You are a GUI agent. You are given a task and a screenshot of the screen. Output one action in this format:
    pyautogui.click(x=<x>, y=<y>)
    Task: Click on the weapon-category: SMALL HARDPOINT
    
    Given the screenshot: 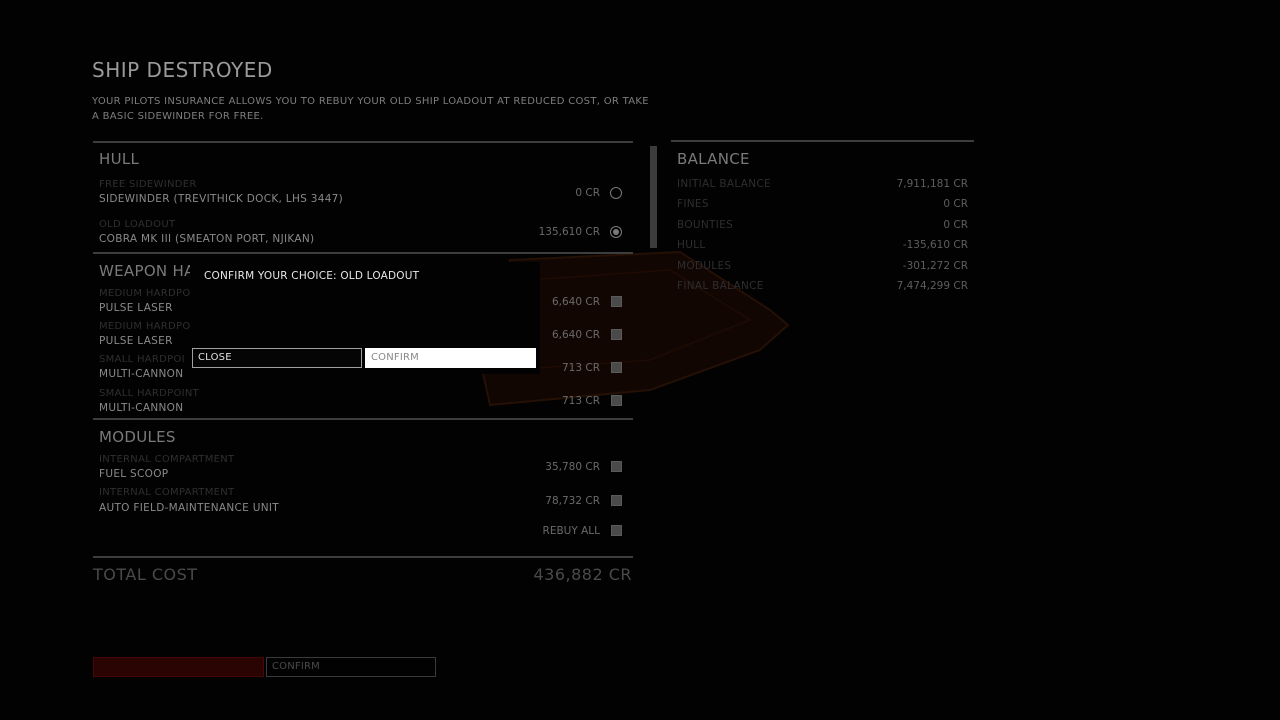 What is the action you would take?
    pyautogui.click(x=149, y=393)
    